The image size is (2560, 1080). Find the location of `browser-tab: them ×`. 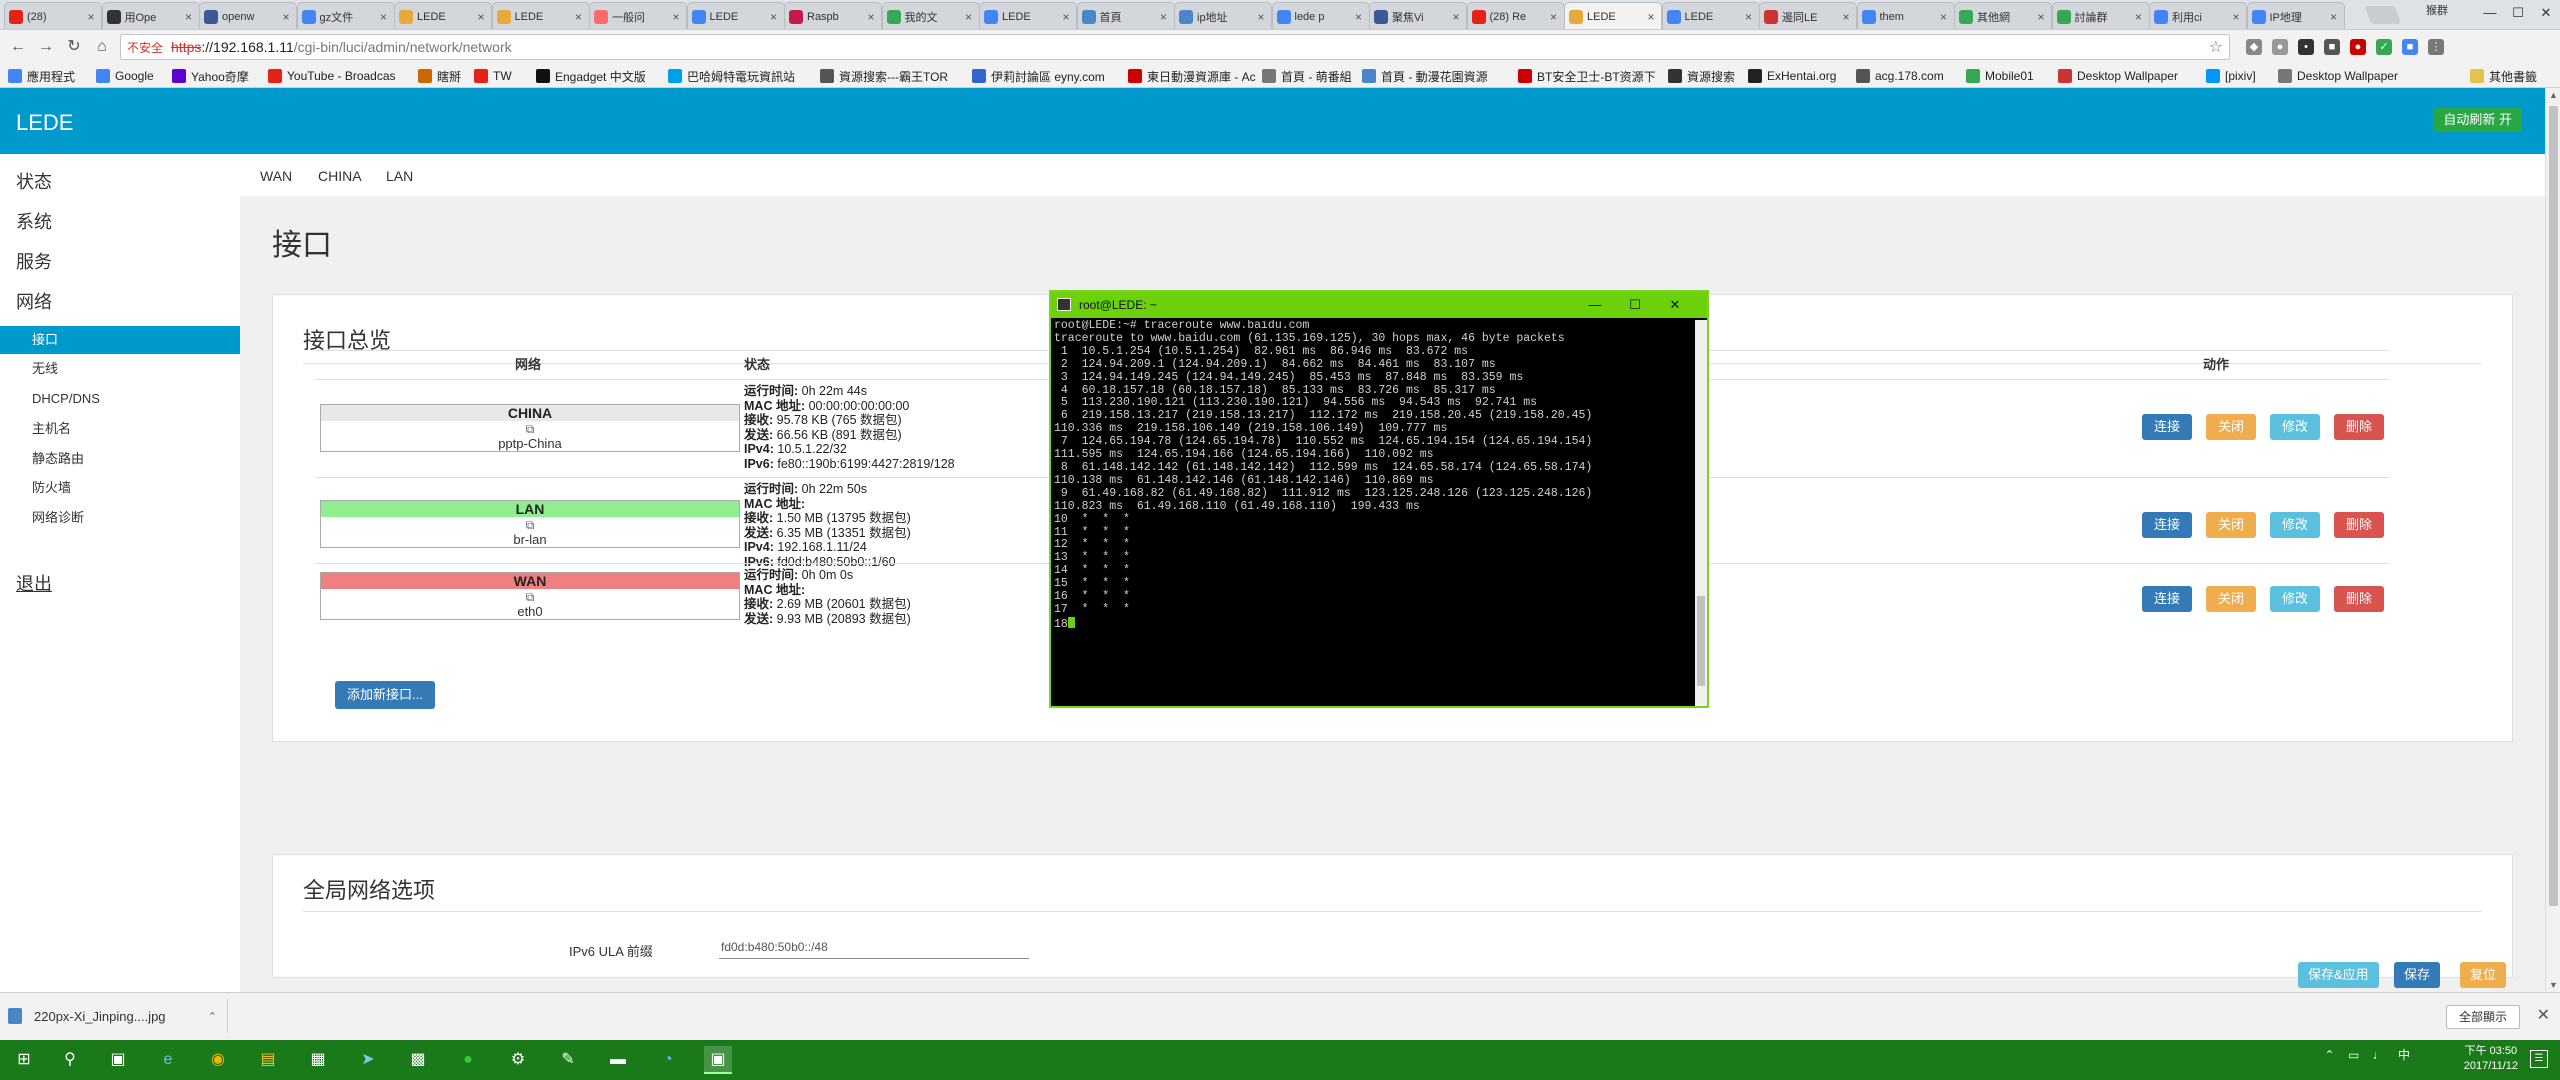

browser-tab: them × is located at coordinates (1905, 15).